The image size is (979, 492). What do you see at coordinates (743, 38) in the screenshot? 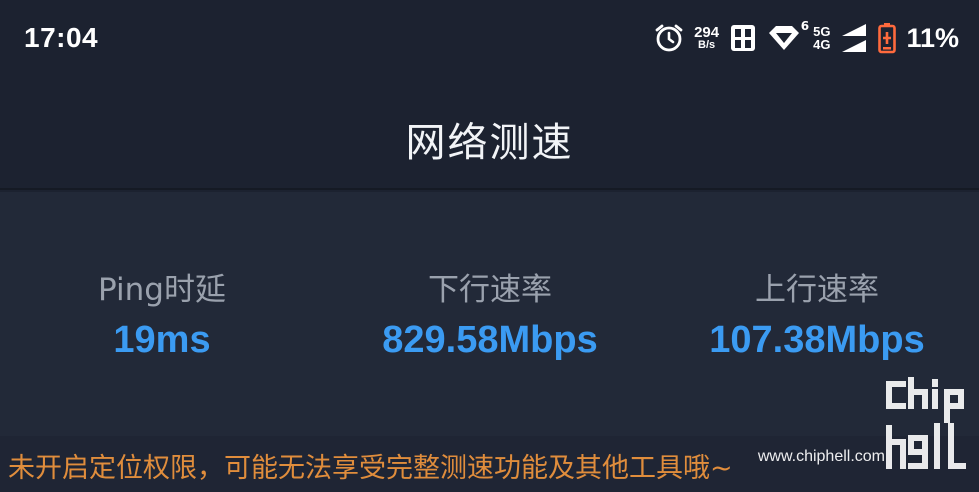
I see `sim-card-icon` at bounding box center [743, 38].